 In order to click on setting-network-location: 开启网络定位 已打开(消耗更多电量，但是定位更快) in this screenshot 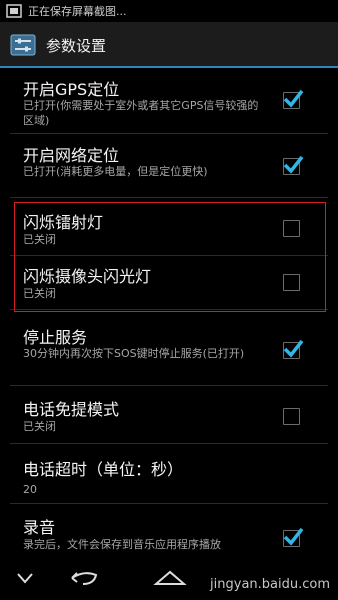, I will do `click(169, 166)`.